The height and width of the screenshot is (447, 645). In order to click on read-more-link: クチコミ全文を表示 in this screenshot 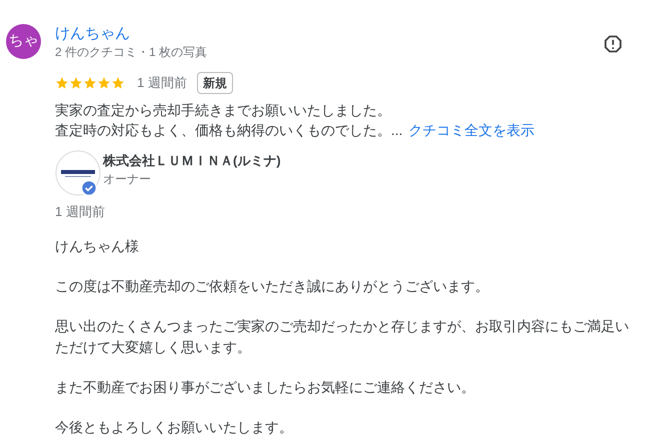, I will do `click(471, 130)`.